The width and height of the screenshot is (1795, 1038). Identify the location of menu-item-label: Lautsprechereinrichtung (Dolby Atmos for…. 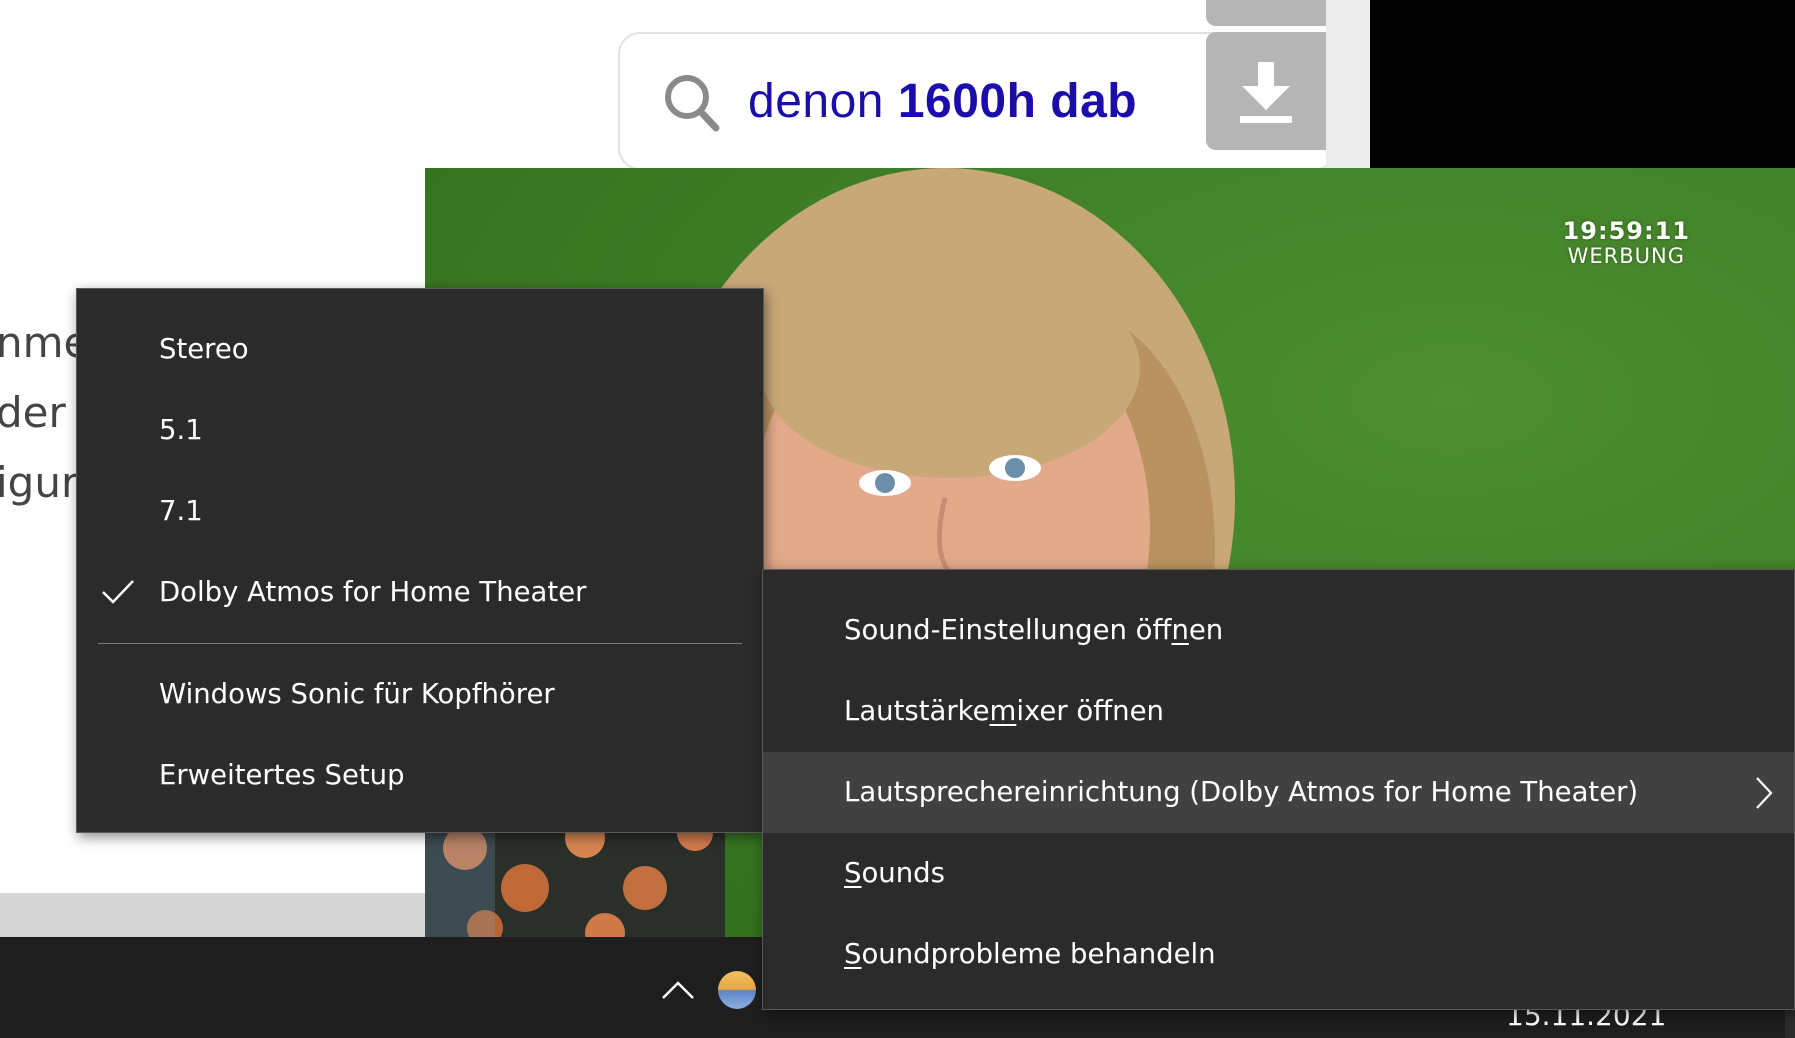
(1241, 792).